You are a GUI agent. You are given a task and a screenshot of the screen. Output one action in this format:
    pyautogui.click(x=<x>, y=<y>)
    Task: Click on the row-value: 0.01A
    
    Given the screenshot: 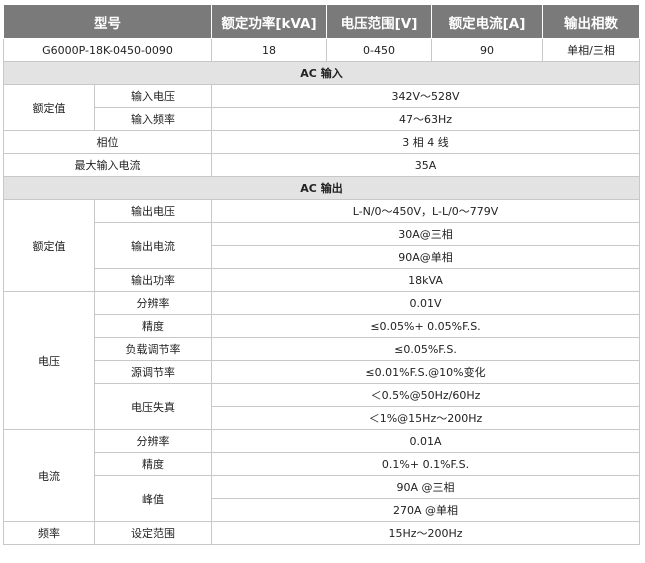 What is the action you would take?
    pyautogui.click(x=425, y=441)
    